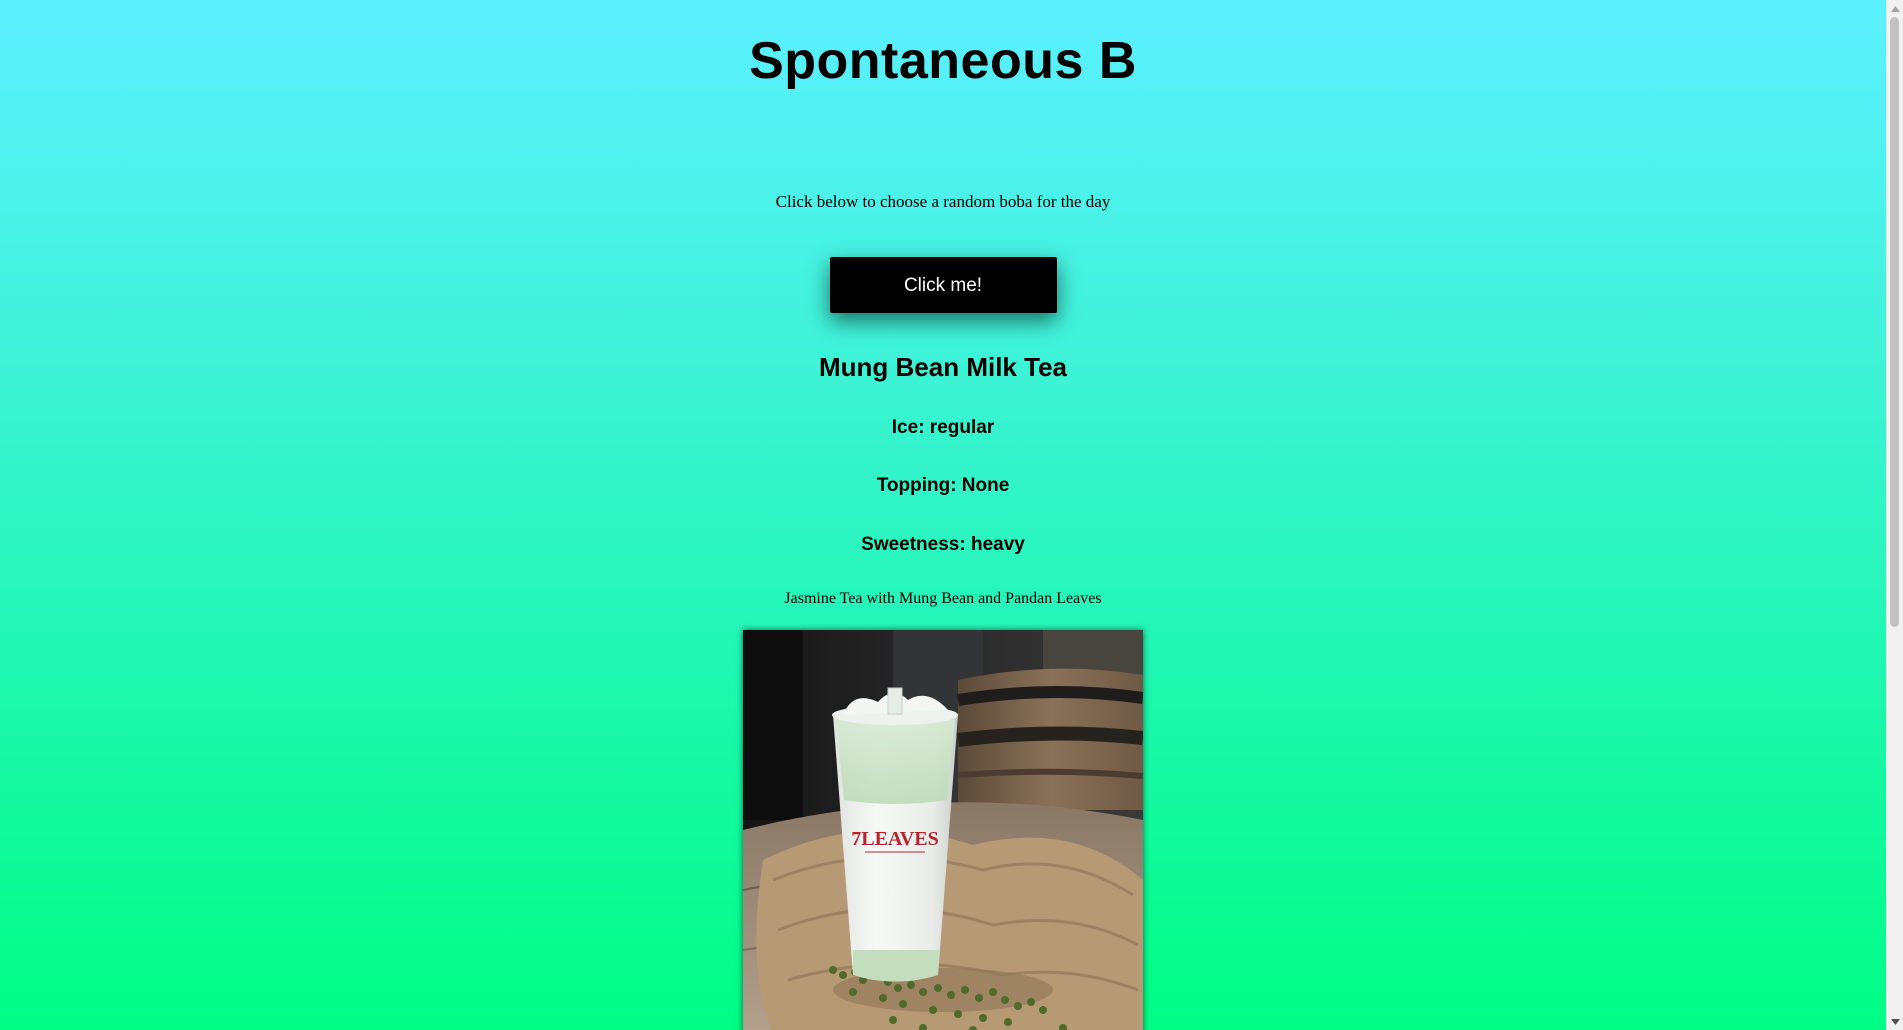 The height and width of the screenshot is (1030, 1903). What do you see at coordinates (1894, 322) in the screenshot?
I see `scroll-thumb` at bounding box center [1894, 322].